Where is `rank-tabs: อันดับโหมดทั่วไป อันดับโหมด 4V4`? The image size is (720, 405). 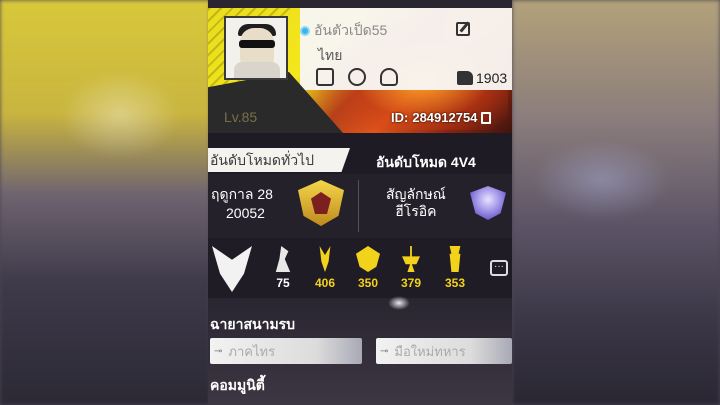
rank-tabs: อันดับโหมดทั่วไป อันดับโหมด 4V4 is located at coordinates (360, 160).